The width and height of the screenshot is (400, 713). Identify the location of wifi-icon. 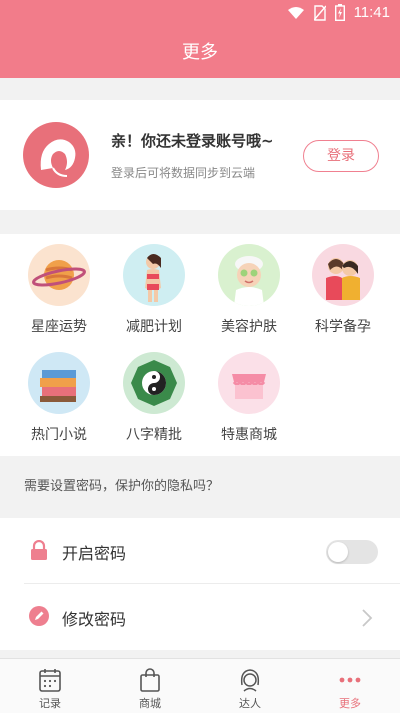
(295, 12).